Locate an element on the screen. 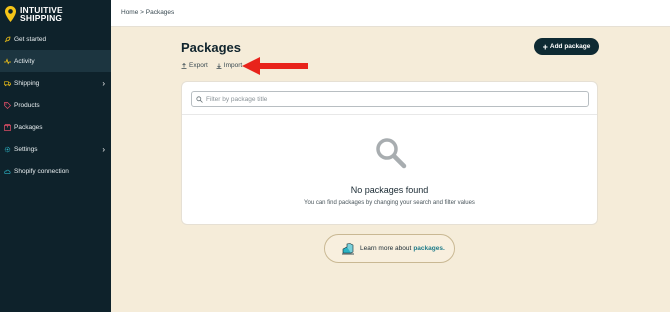  boxes-icon is located at coordinates (348, 248).